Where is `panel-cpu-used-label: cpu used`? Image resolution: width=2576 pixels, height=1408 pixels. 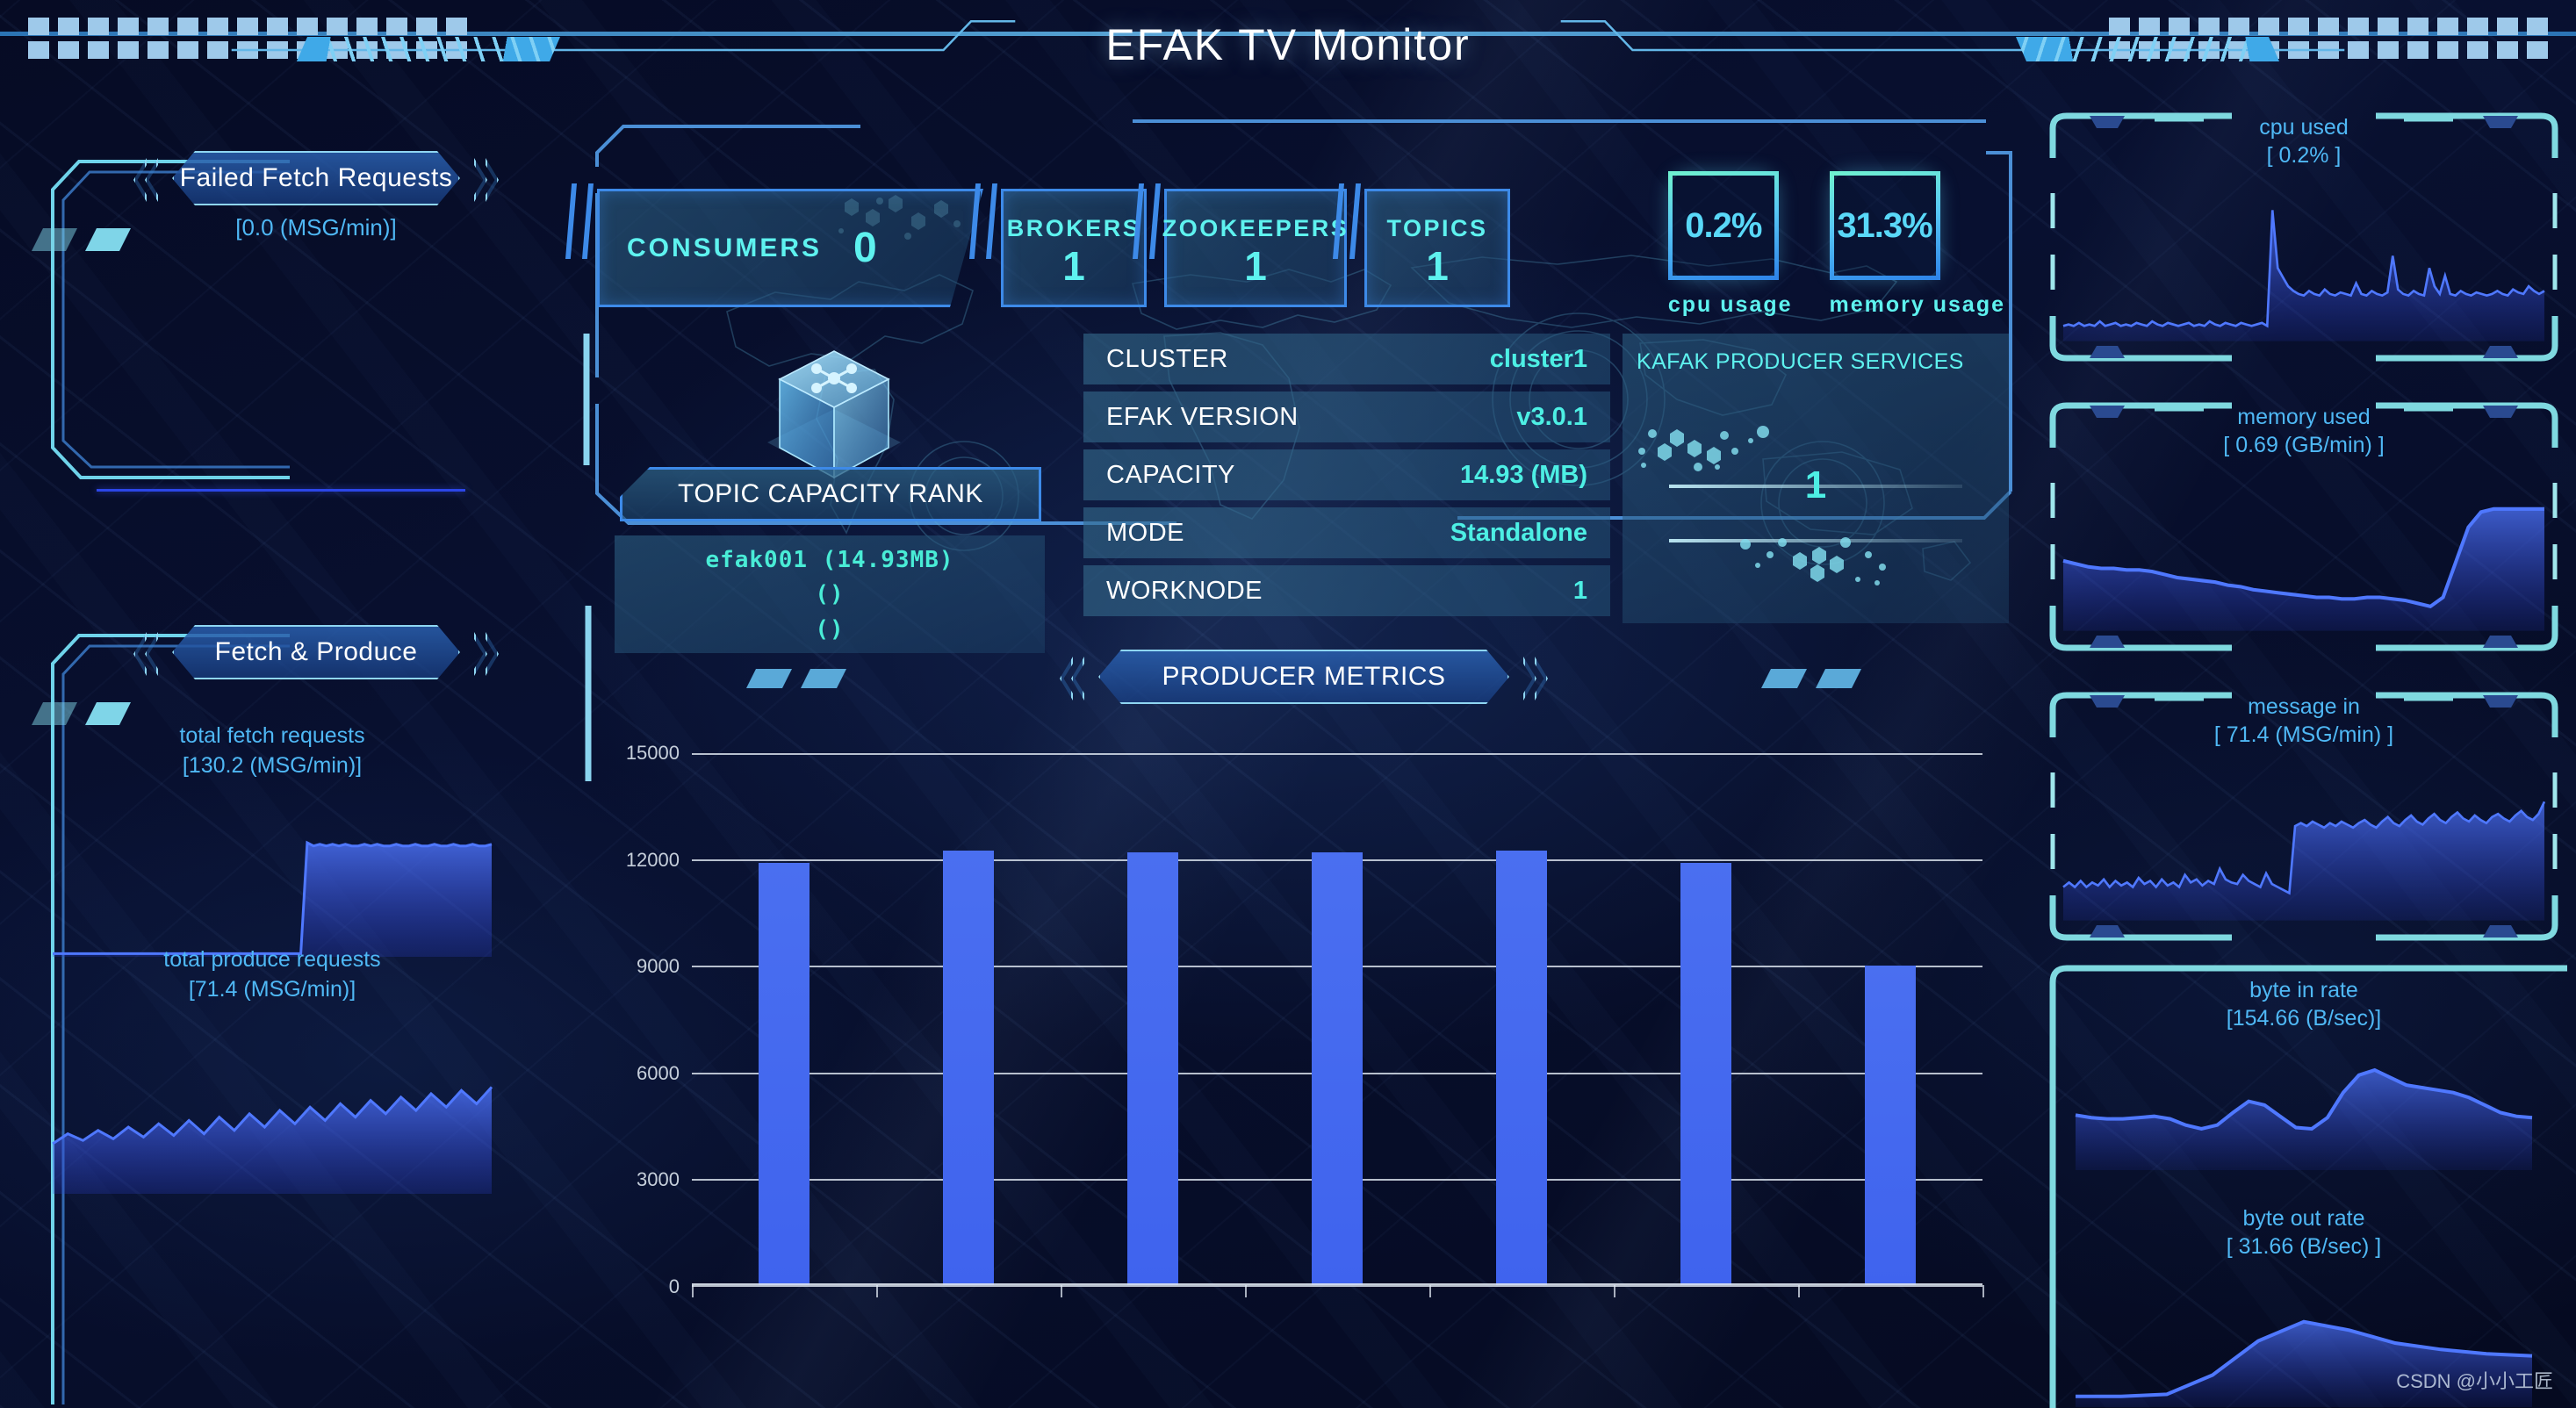
panel-cpu-used-label: cpu used is located at coordinates (2304, 127).